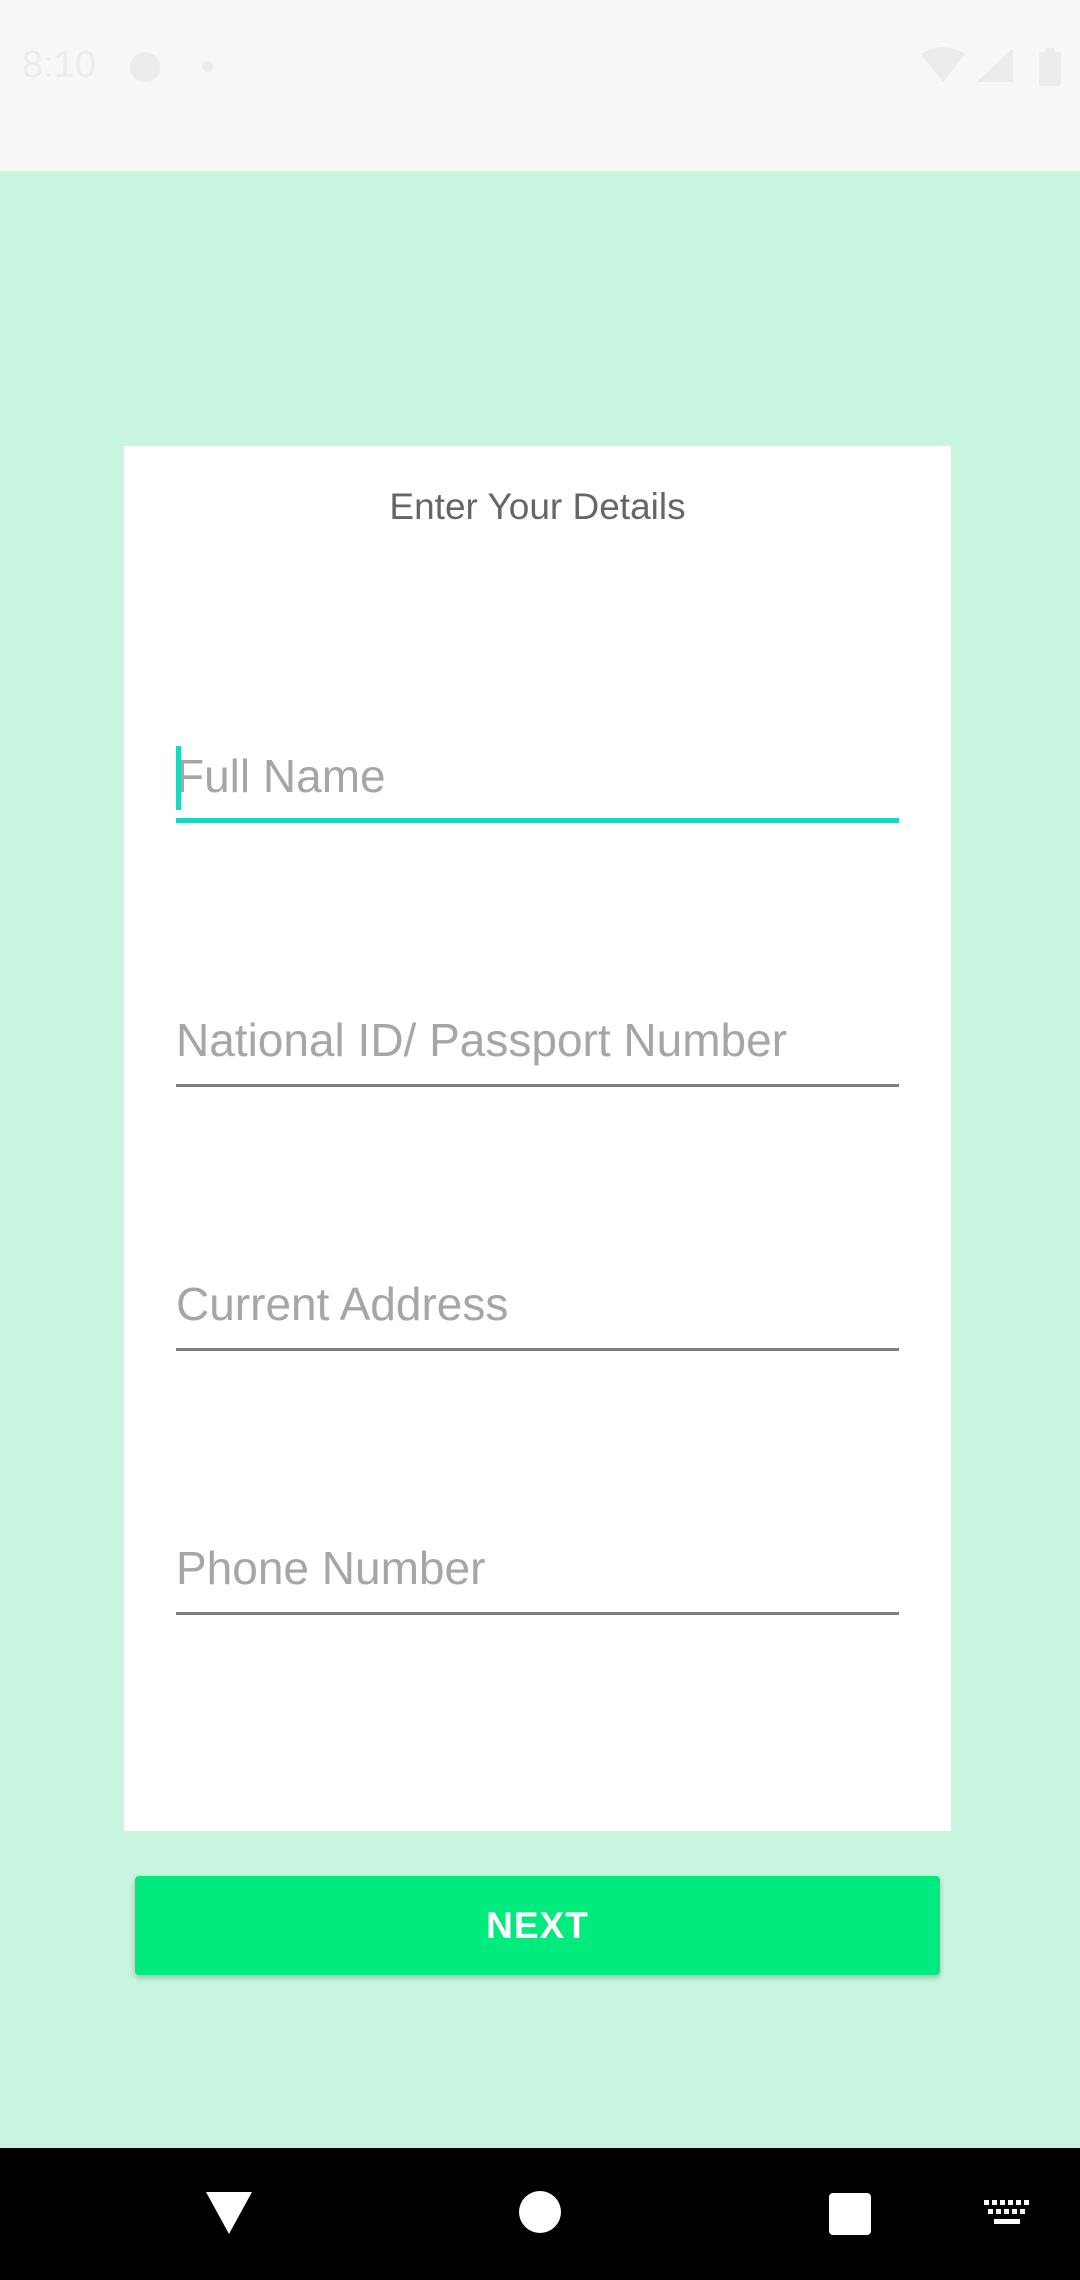  Describe the element at coordinates (59, 65) in the screenshot. I see `status-time: 8:10` at that location.